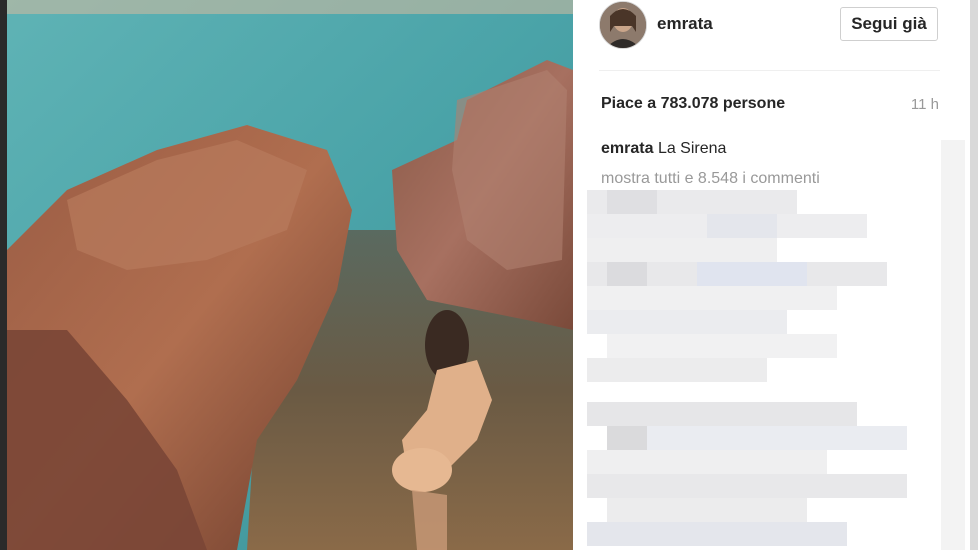  I want to click on post-caption: emrata La Sirena, so click(663, 149).